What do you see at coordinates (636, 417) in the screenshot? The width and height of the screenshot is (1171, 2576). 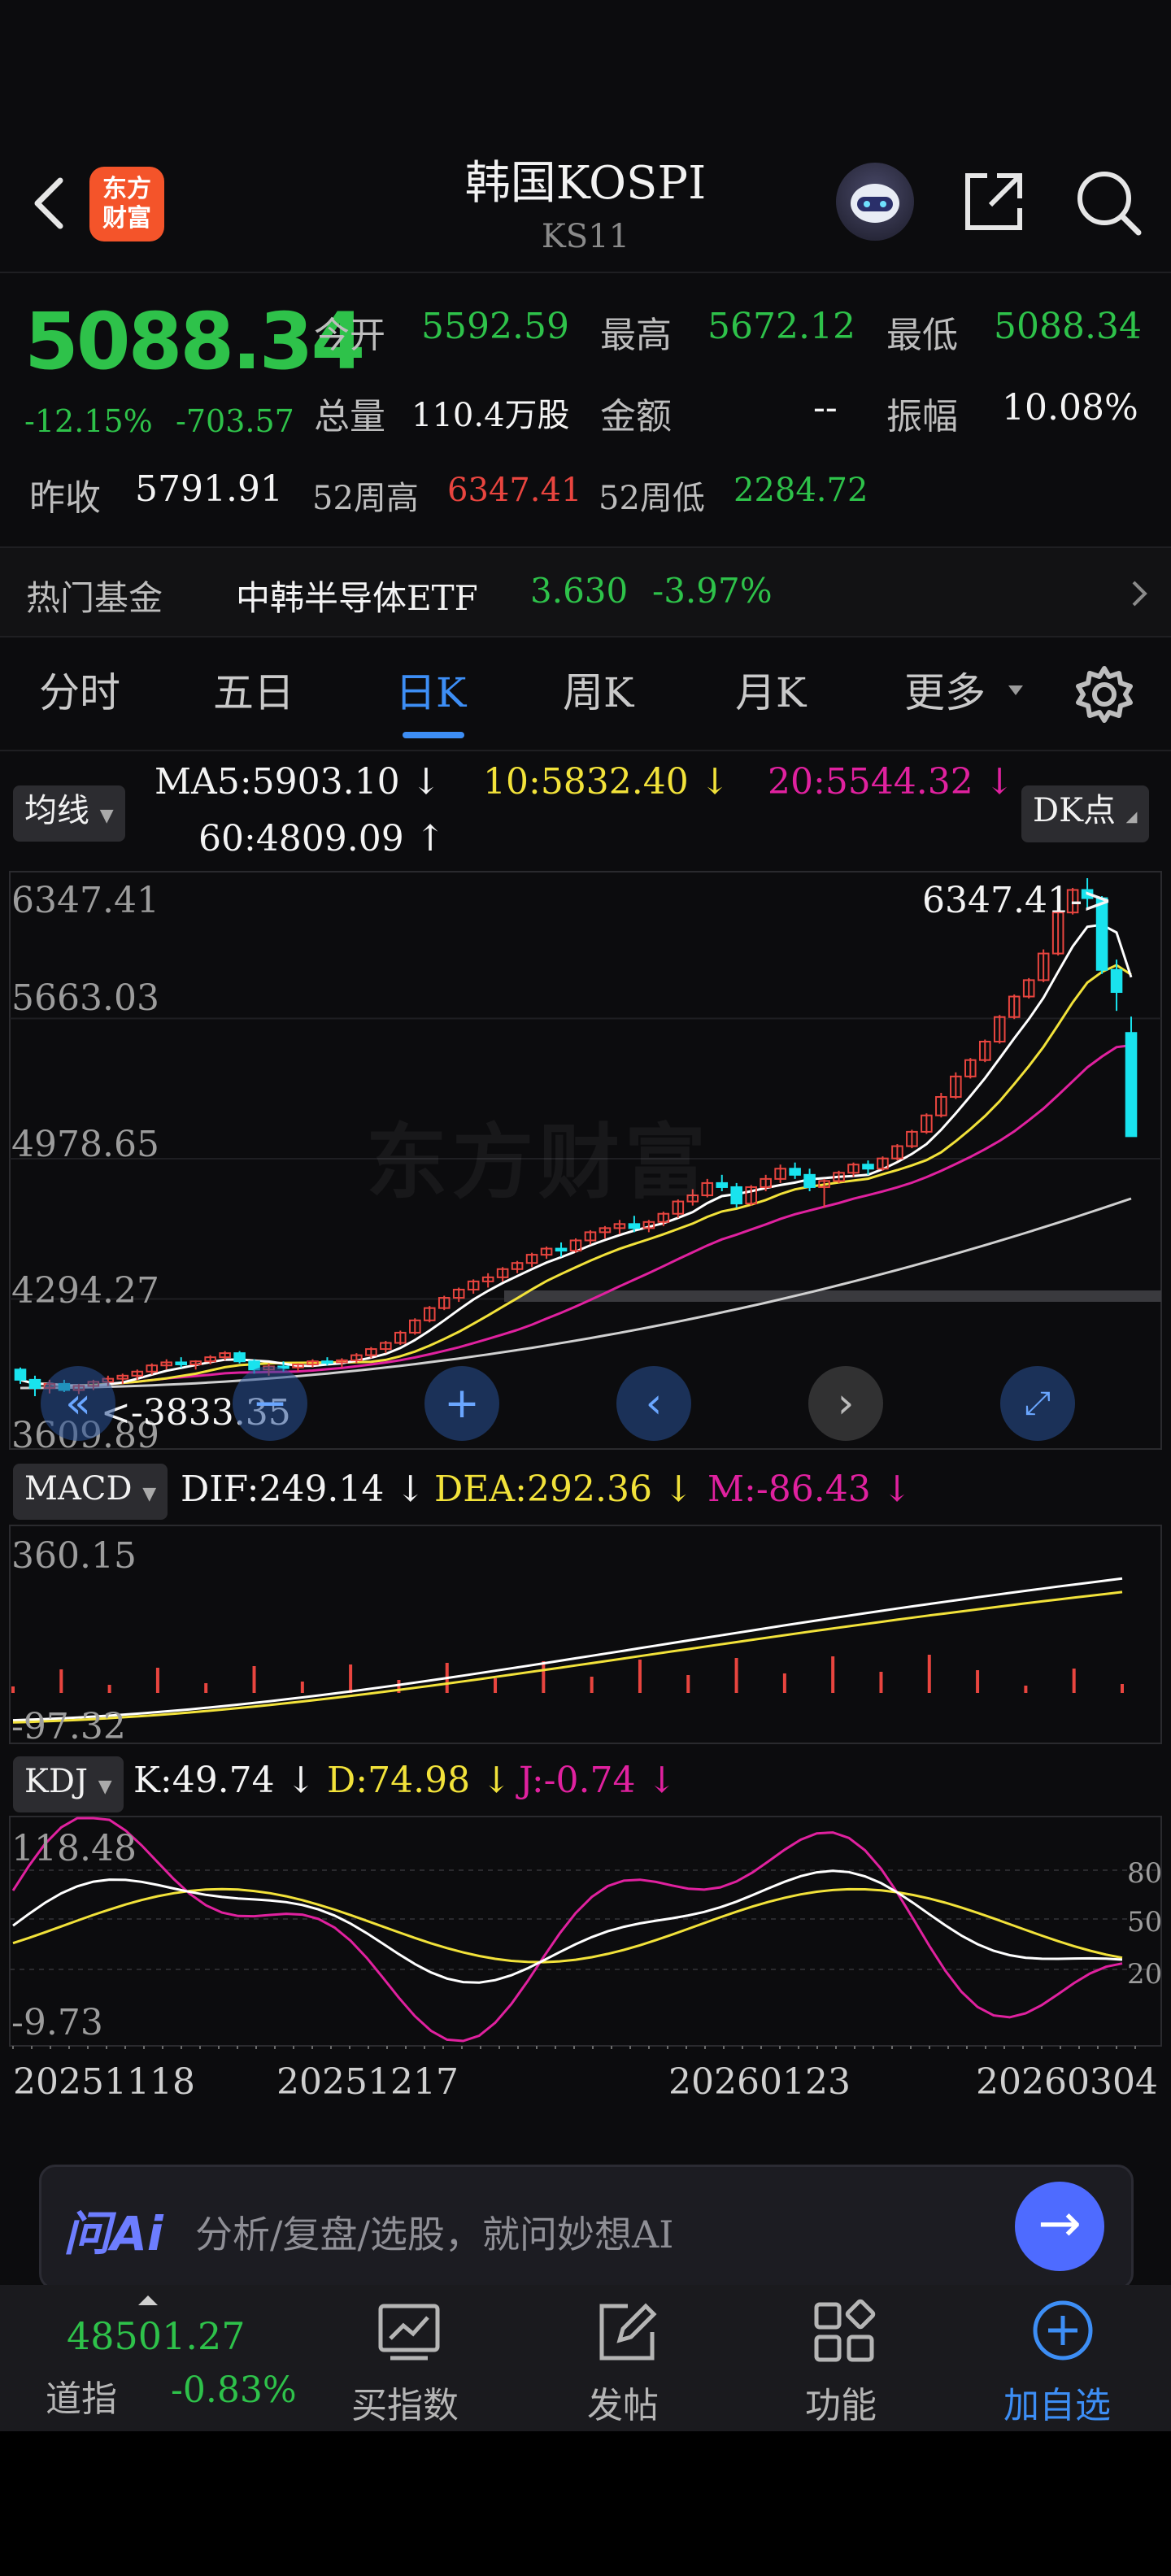 I see `amount-label: 金额` at bounding box center [636, 417].